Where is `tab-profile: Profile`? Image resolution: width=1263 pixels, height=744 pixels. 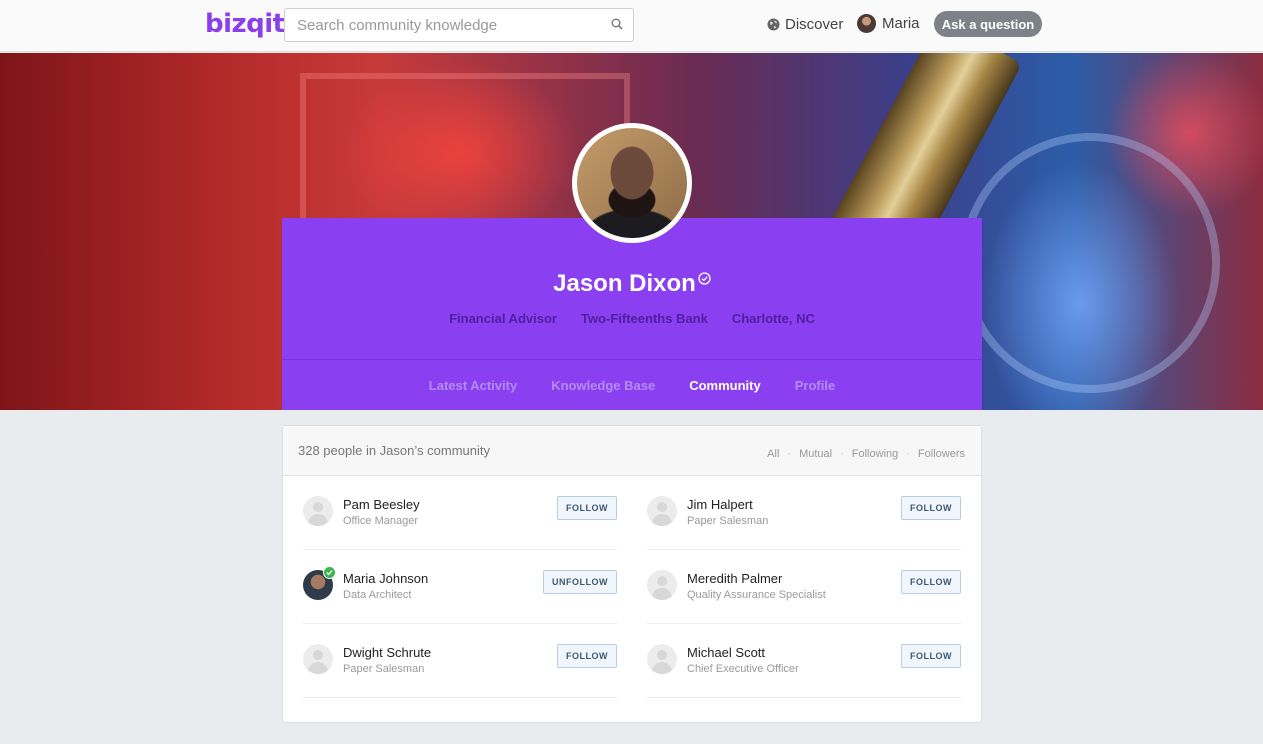 tab-profile: Profile is located at coordinates (815, 385).